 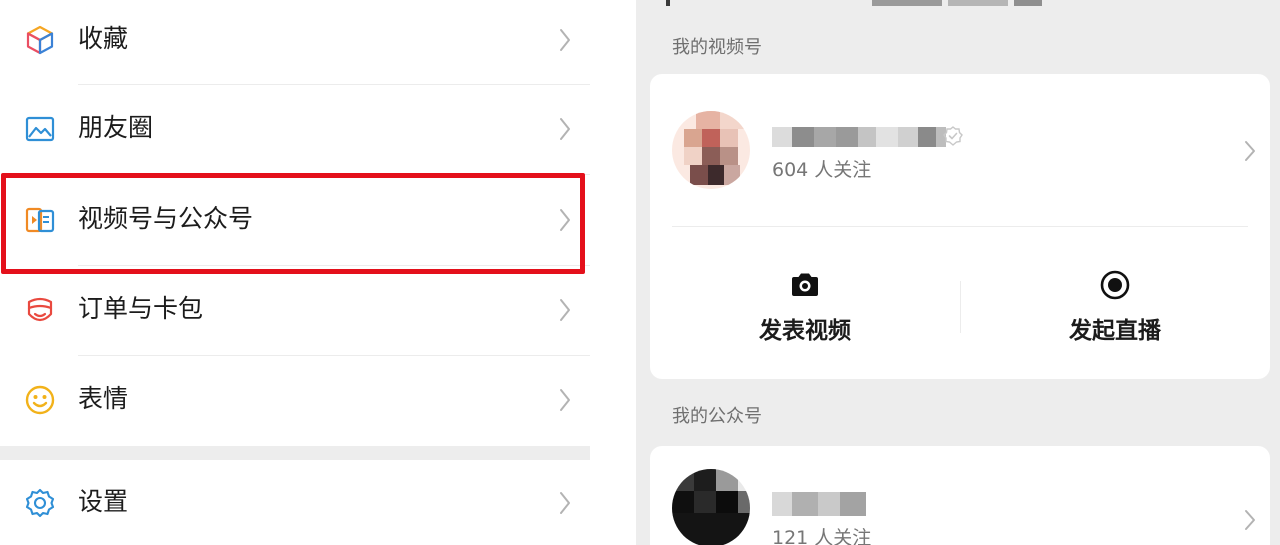 I want to click on start-live-button: 发起直播, so click(x=1115, y=304).